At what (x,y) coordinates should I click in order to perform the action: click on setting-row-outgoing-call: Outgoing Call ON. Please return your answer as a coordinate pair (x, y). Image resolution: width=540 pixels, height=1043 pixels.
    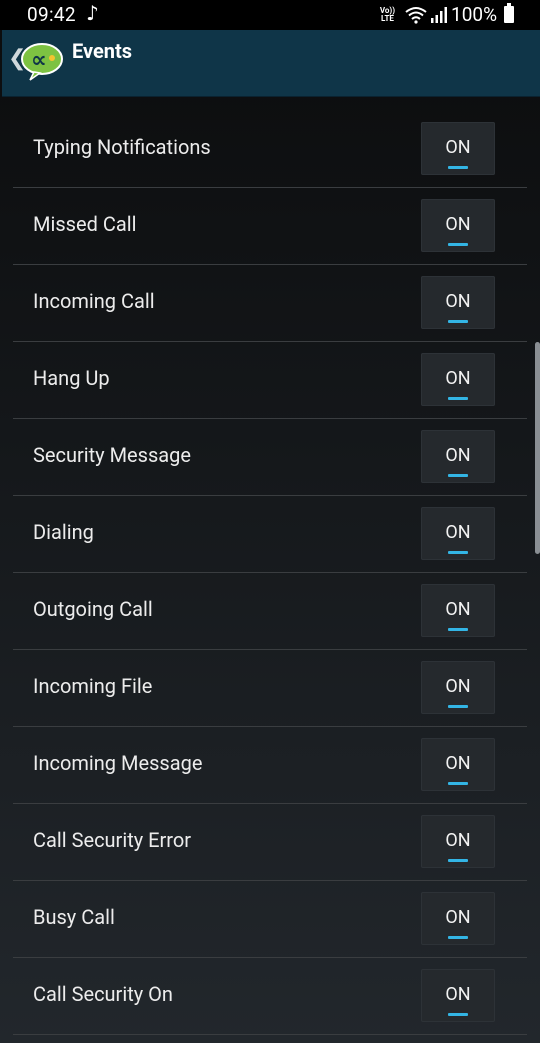
    Looking at the image, I should click on (270, 611).